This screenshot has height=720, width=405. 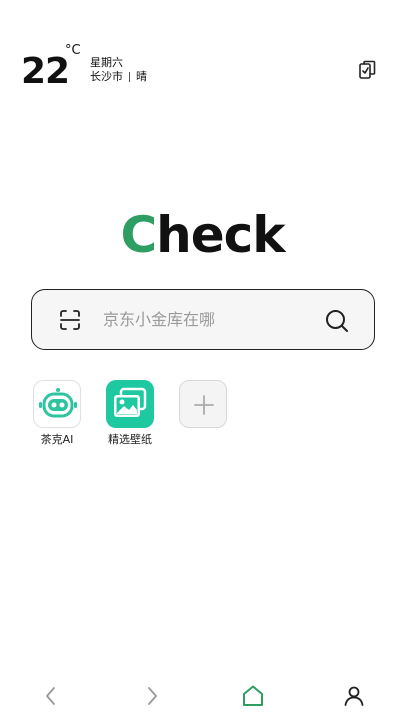 What do you see at coordinates (129, 76) in the screenshot?
I see `separator` at bounding box center [129, 76].